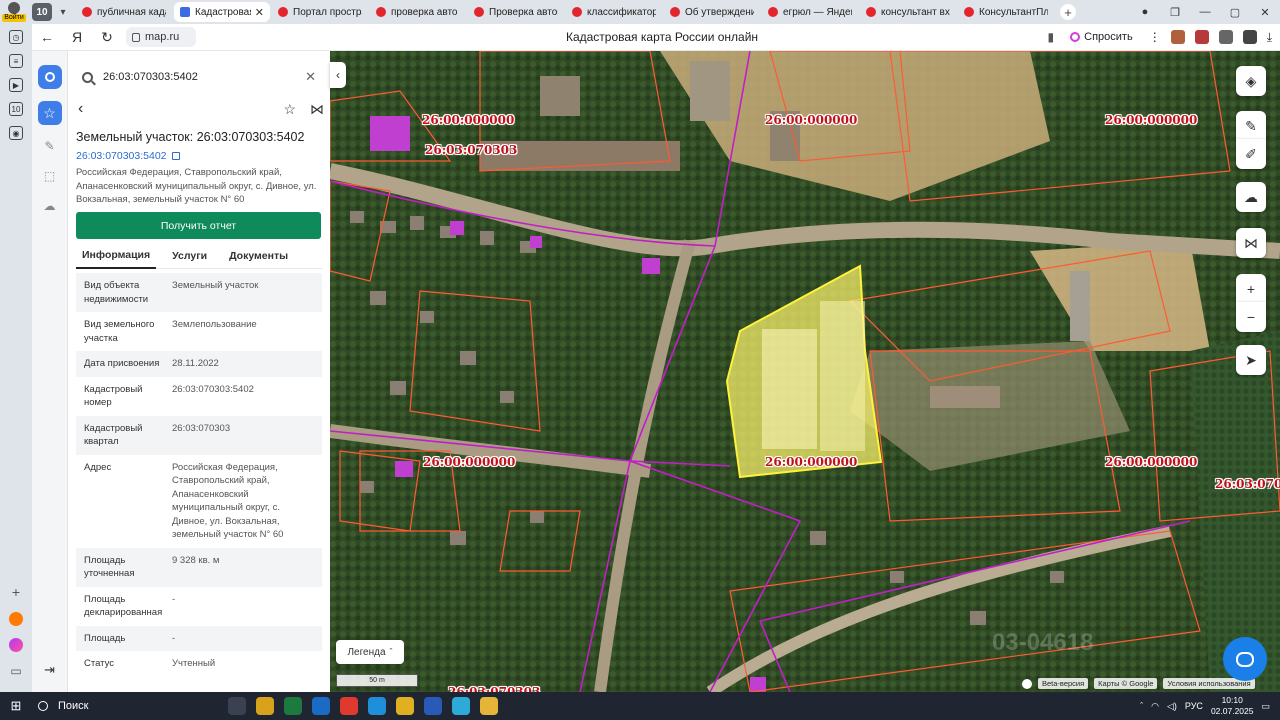 This screenshot has height=720, width=1280. I want to click on ask-button: Спросить, so click(1101, 37).